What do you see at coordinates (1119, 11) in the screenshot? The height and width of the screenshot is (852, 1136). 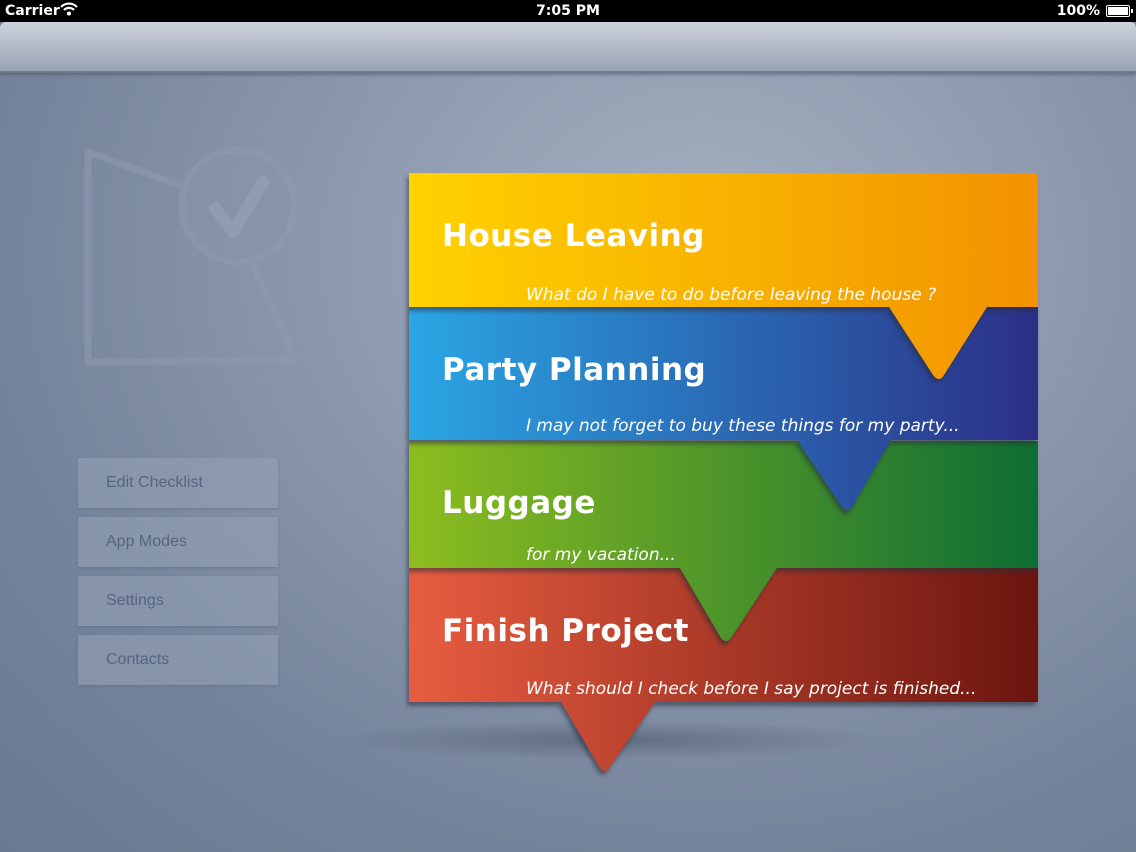 I see `battery-icon` at bounding box center [1119, 11].